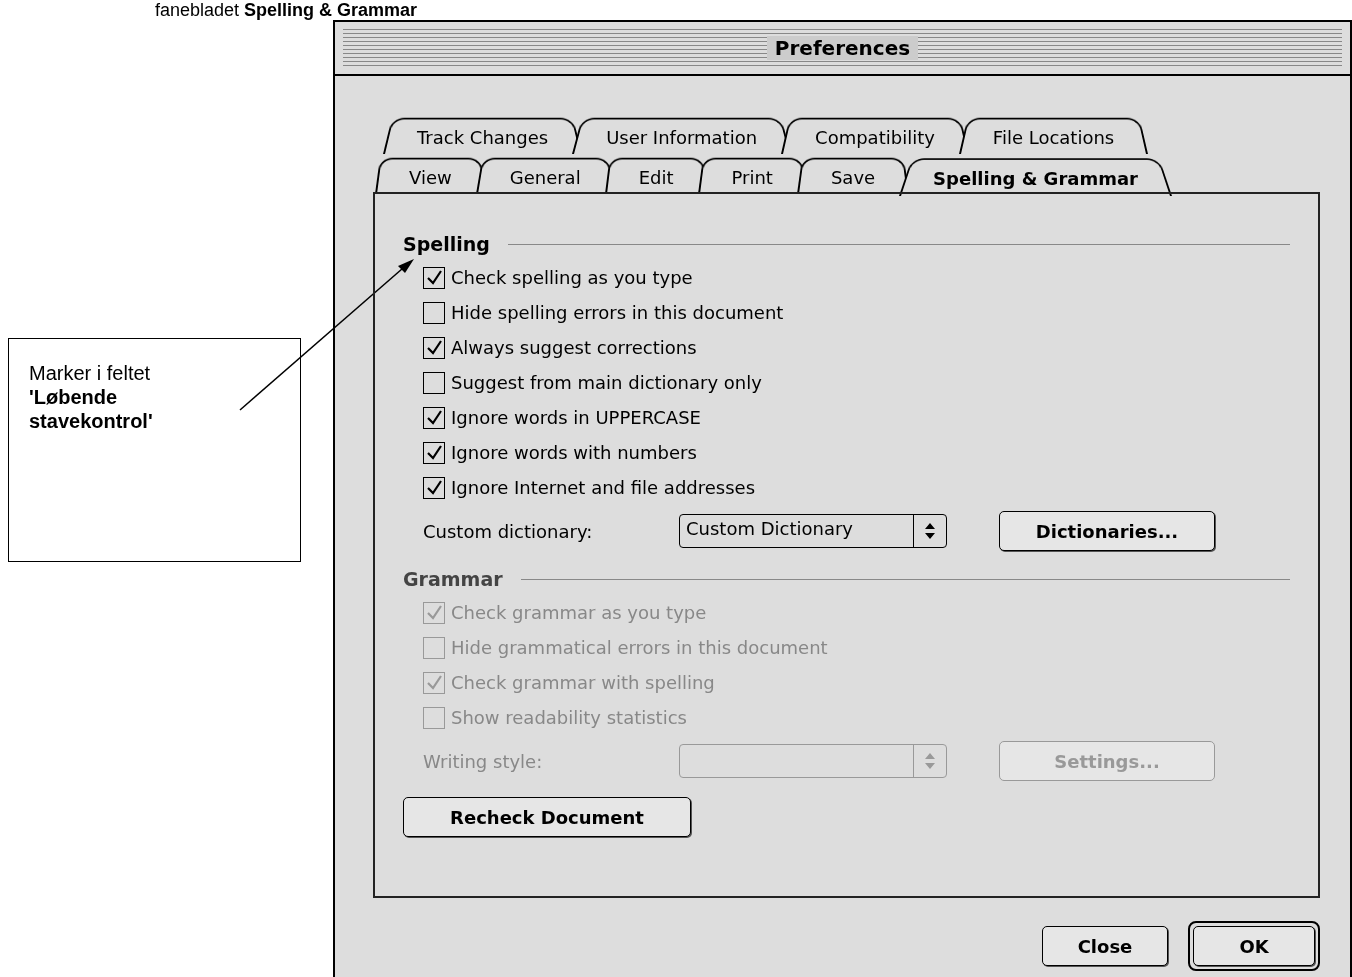  Describe the element at coordinates (813, 531) in the screenshot. I see `dropdown: Custom Dictionary` at that location.